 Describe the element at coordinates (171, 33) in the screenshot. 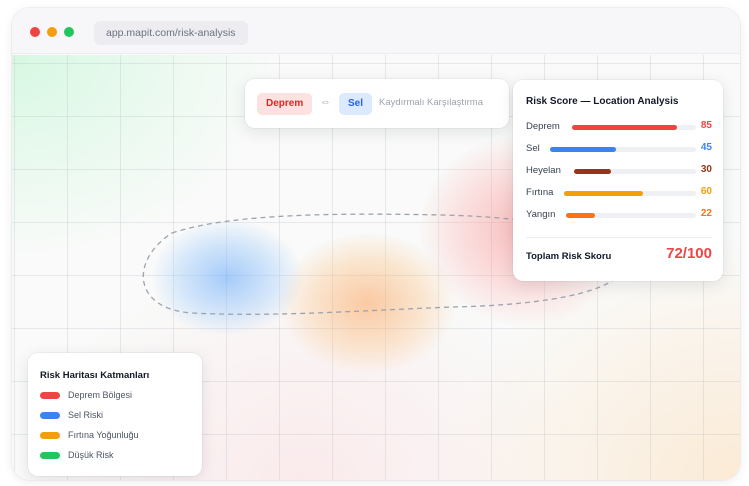

I see `address-bar: app.mapit.com/risk-analysis` at that location.